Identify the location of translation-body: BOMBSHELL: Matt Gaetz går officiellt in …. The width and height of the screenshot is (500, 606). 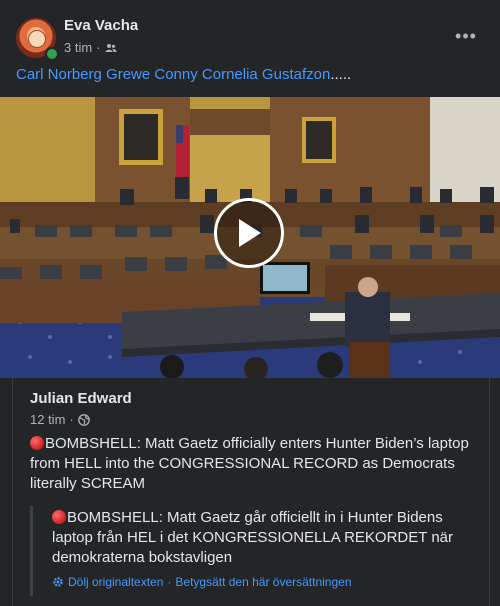
(253, 537).